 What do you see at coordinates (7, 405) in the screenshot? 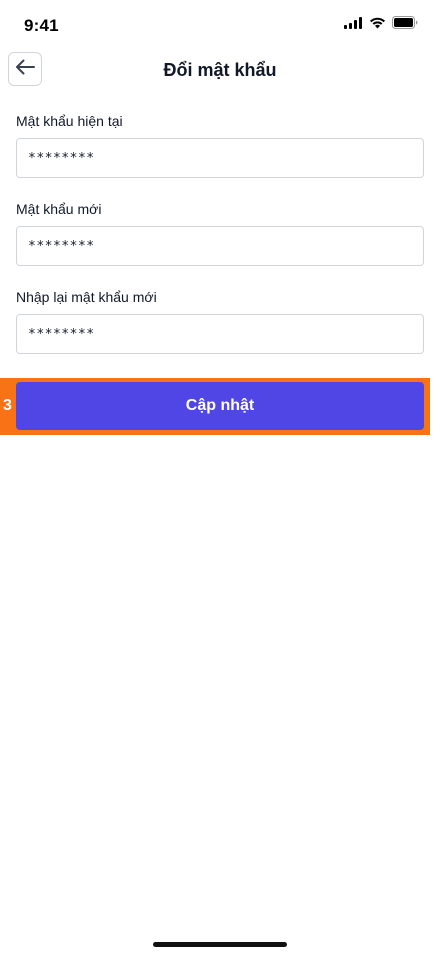
I see `highlight-number: 3` at bounding box center [7, 405].